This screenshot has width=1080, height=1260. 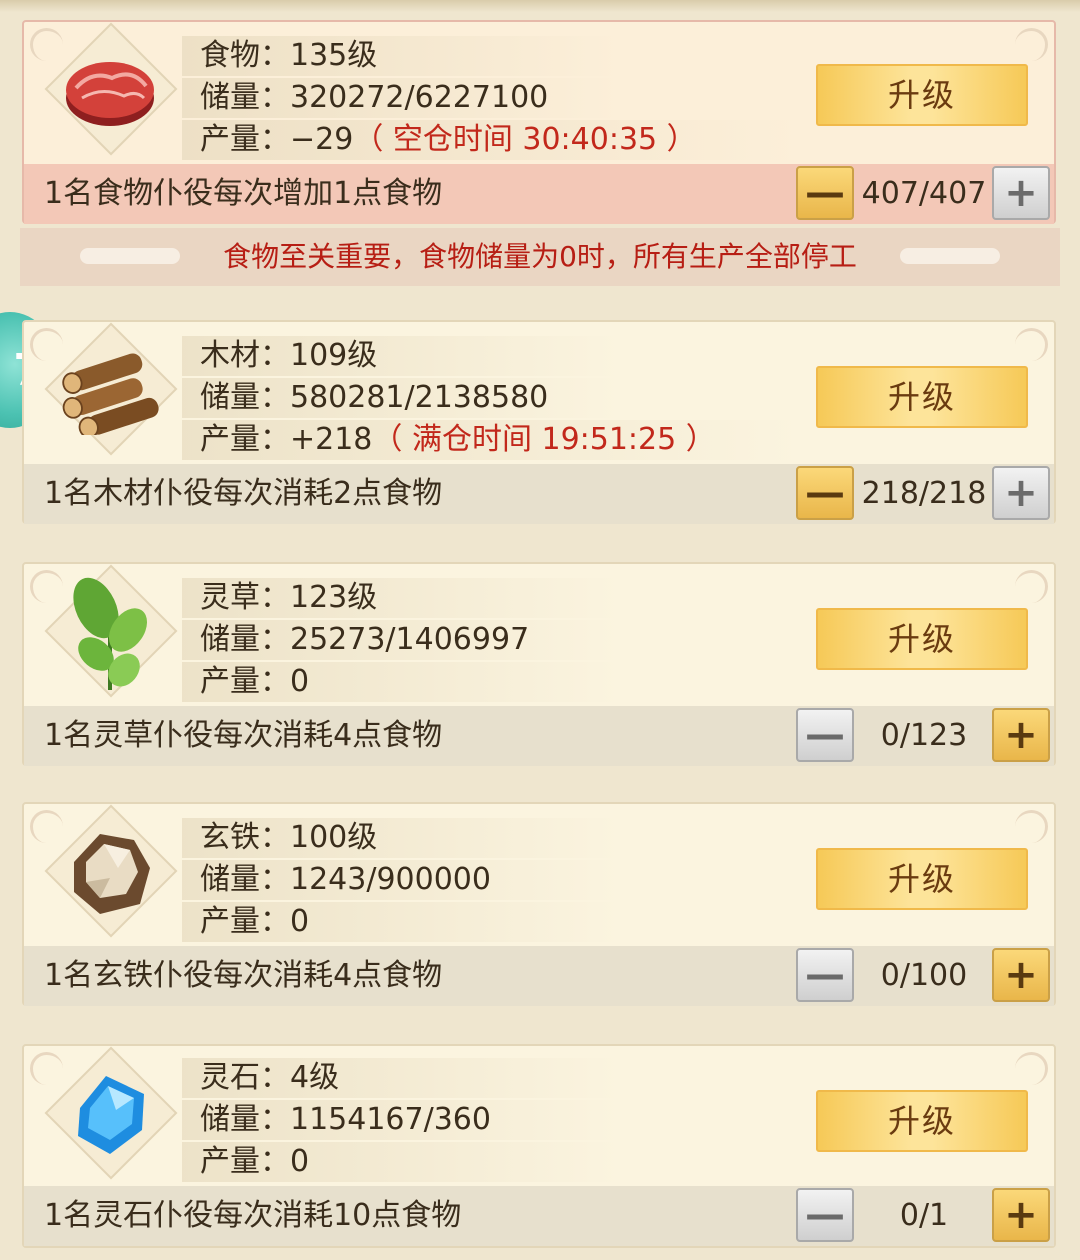 I want to click on resource-level: 灵草：123级, so click(x=401, y=598).